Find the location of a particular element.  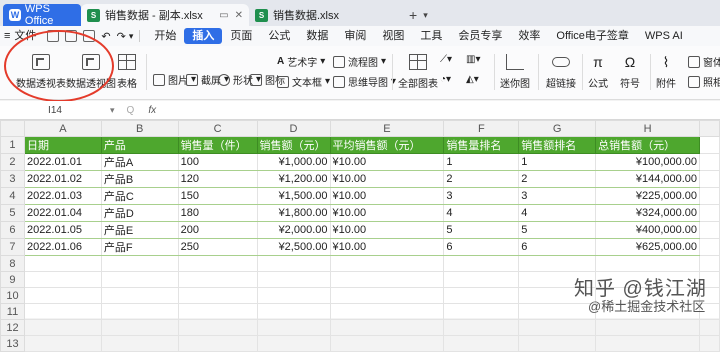

symbol-button: Ω 符号 is located at coordinates (630, 72).